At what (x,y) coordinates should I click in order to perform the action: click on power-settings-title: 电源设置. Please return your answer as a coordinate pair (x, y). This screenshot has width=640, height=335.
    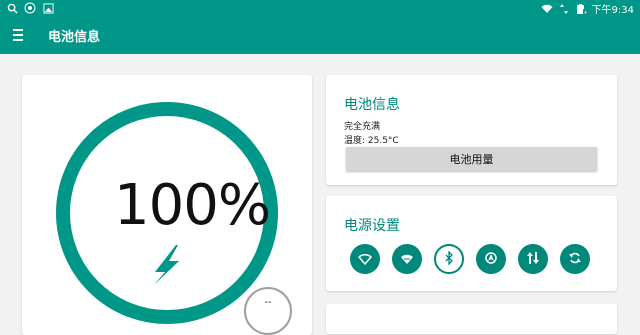
    Looking at the image, I should click on (372, 226).